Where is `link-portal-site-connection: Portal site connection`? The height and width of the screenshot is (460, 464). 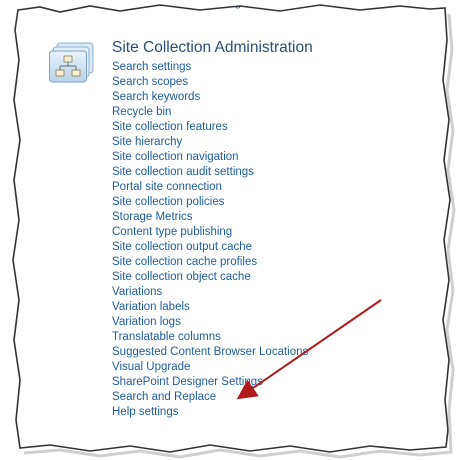
link-portal-site-connection: Portal site connection is located at coordinates (210, 187).